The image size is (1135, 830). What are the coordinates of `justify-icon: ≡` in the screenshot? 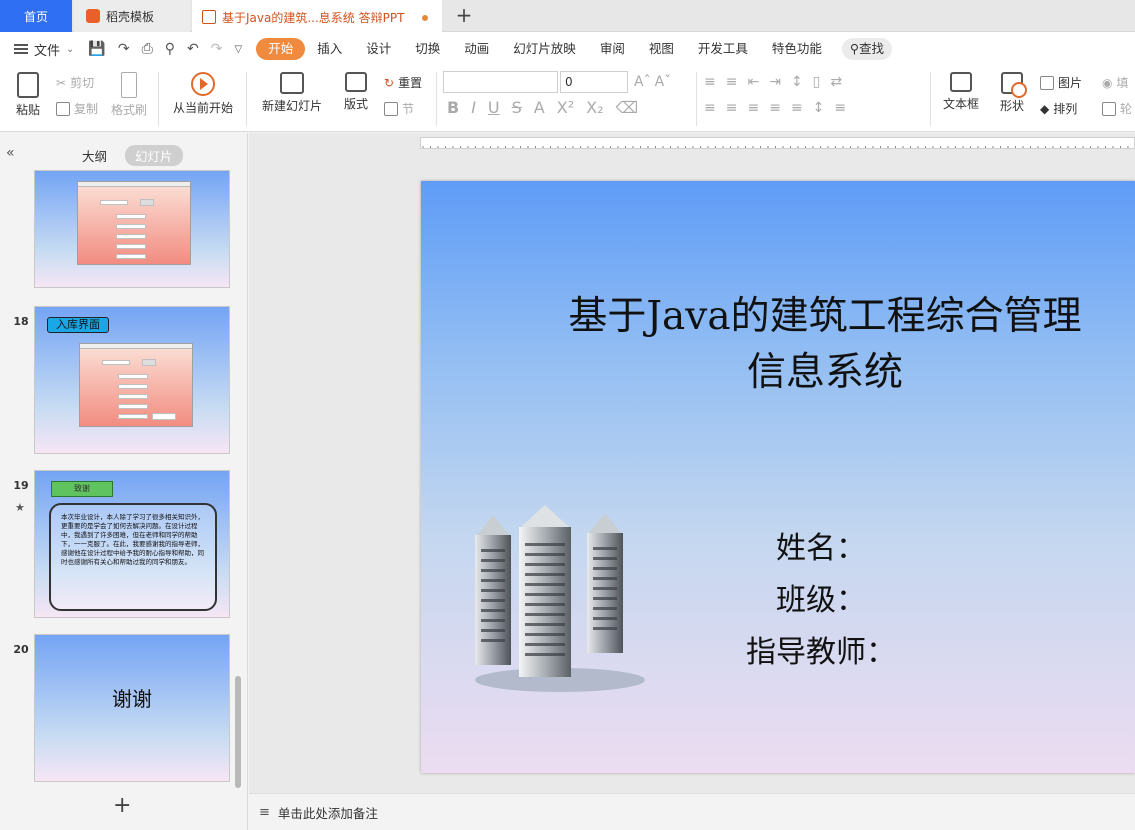 It's located at (775, 108).